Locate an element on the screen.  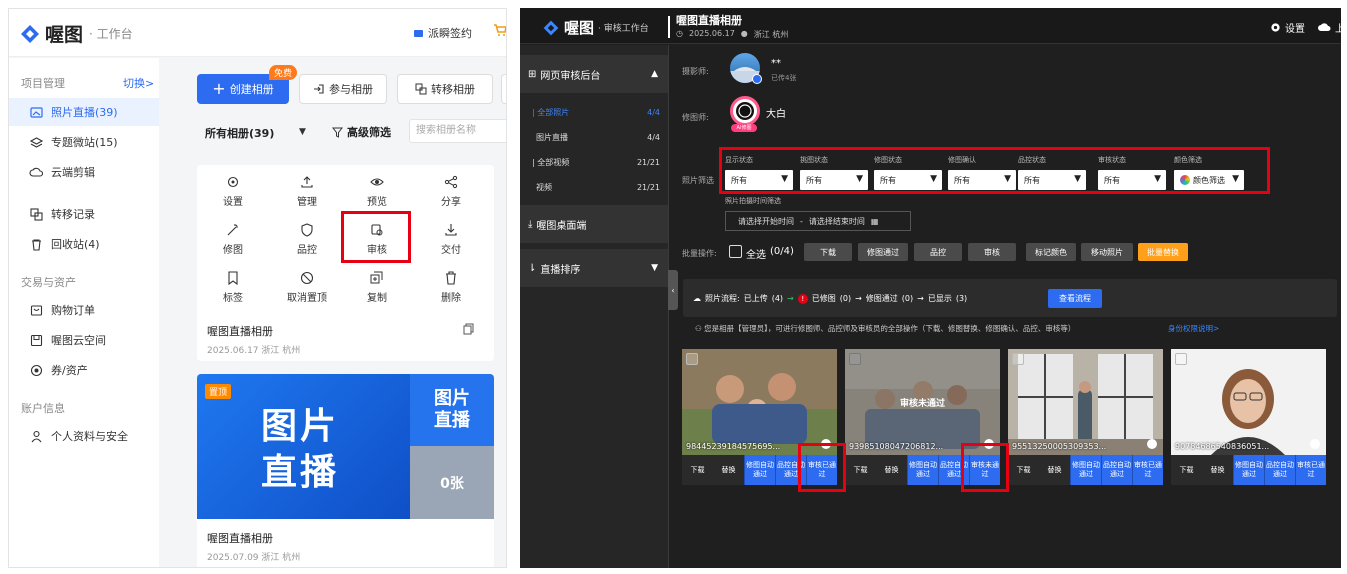
sidebar-item-topic-site: 专题微站(15) is located at coordinates (84, 142).